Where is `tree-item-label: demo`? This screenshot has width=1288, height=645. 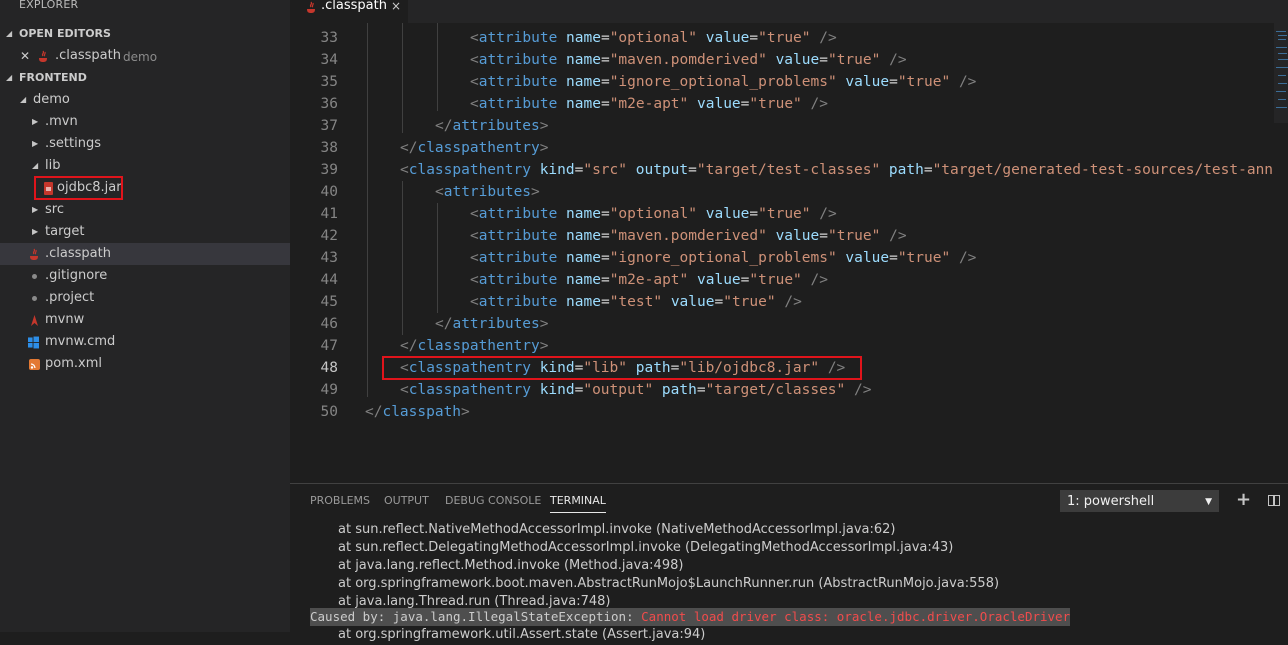 tree-item-label: demo is located at coordinates (51, 99).